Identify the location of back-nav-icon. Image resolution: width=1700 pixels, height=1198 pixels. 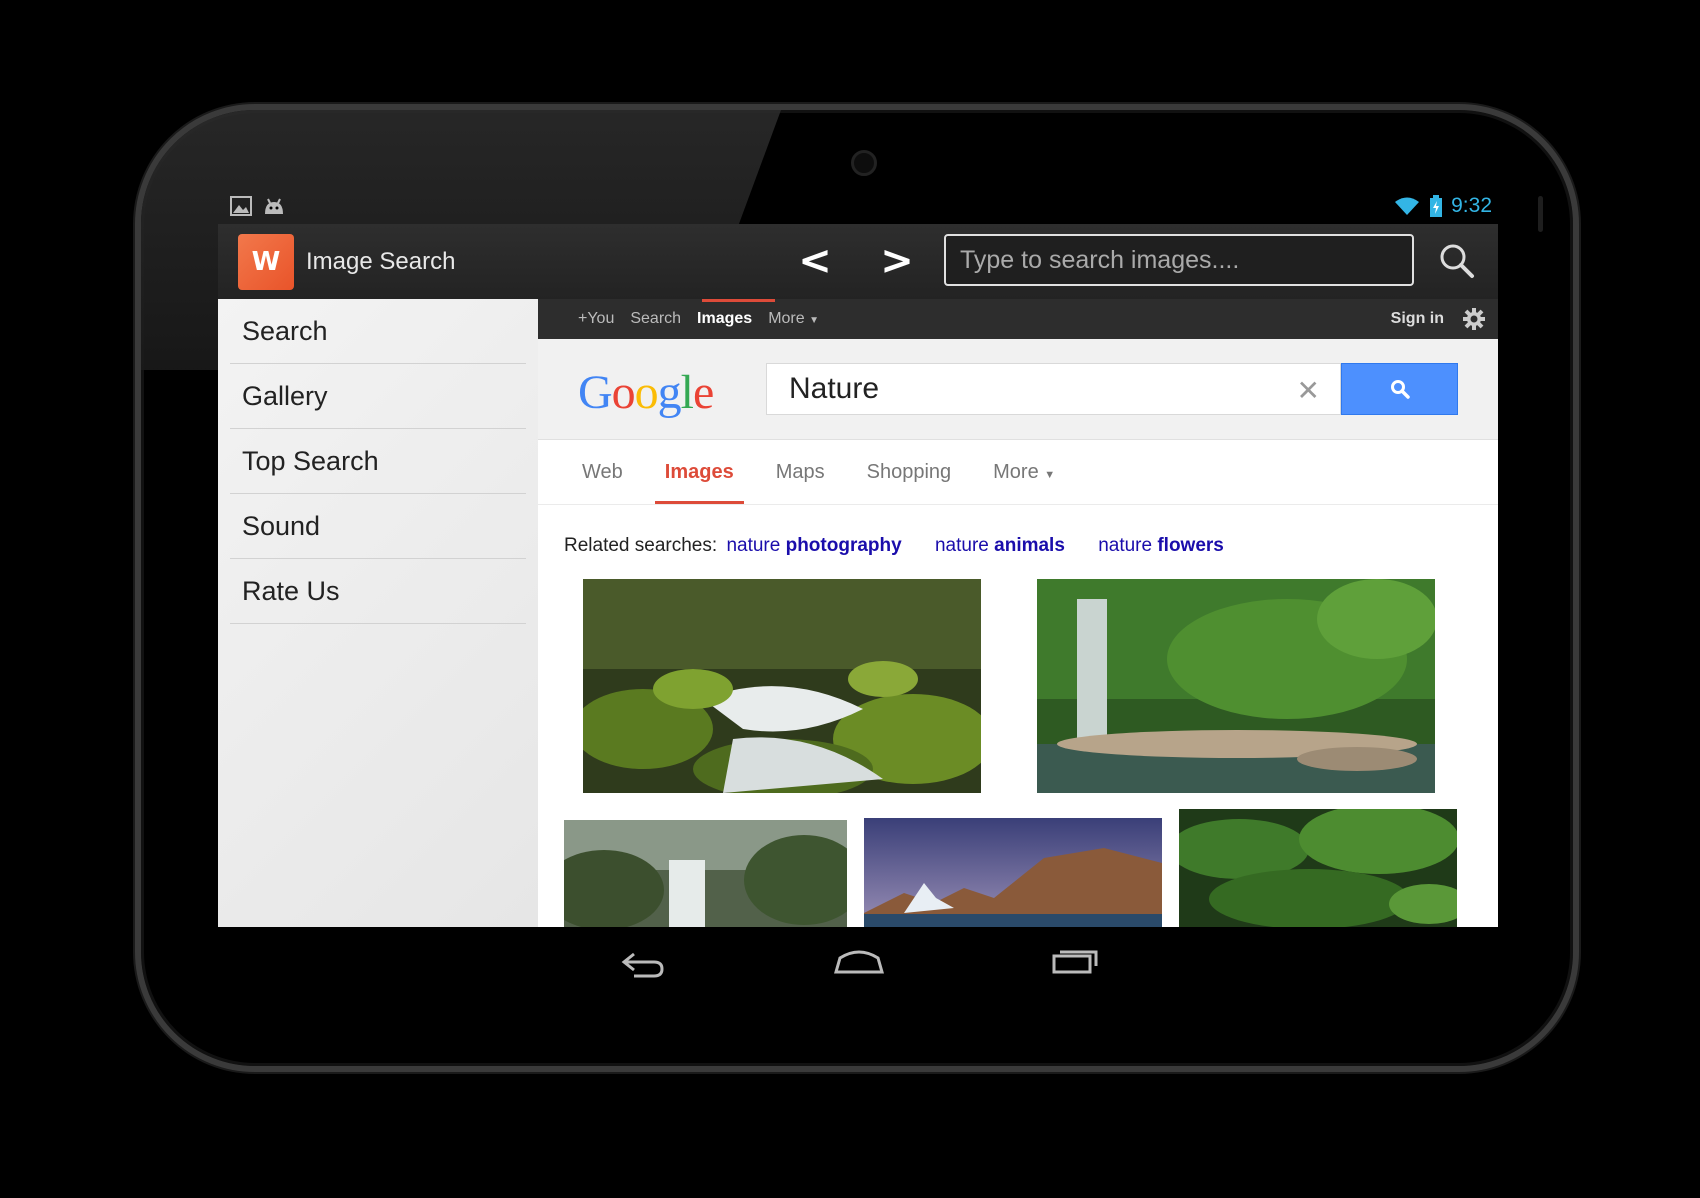
(643, 964).